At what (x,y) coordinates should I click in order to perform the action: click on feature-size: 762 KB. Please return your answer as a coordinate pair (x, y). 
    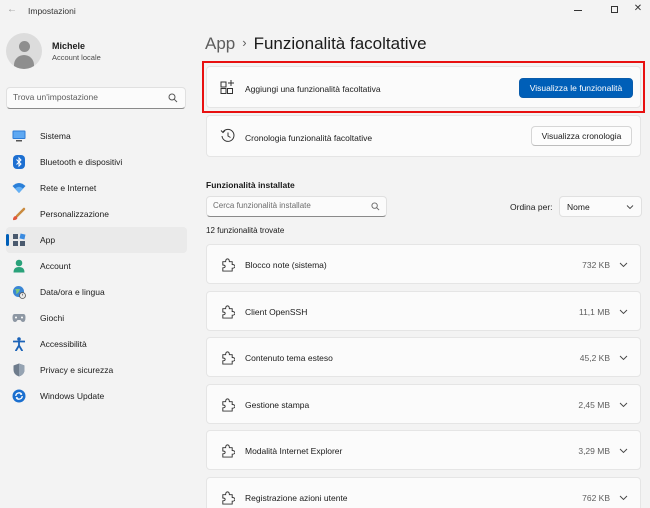
    Looking at the image, I should click on (596, 497).